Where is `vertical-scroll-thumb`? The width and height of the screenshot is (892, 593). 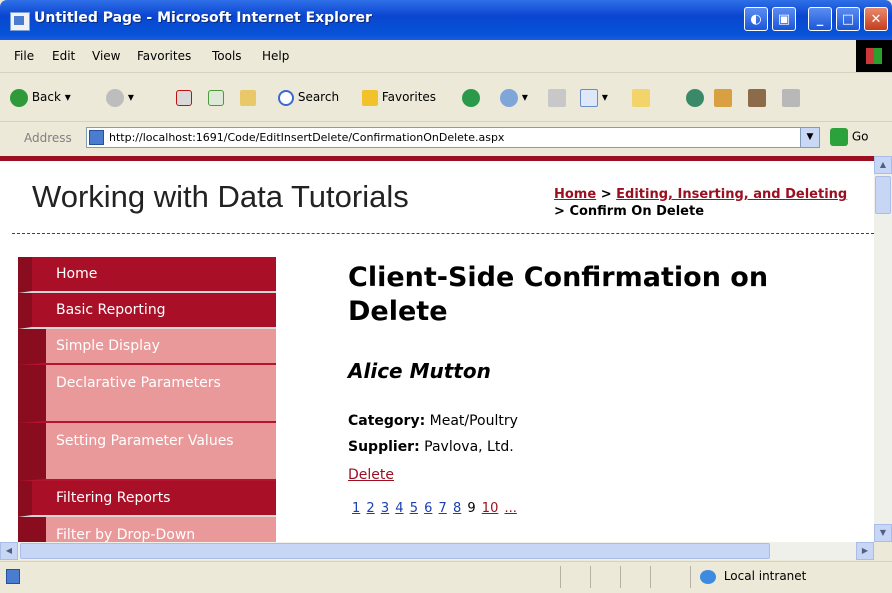
vertical-scroll-thumb is located at coordinates (883, 195).